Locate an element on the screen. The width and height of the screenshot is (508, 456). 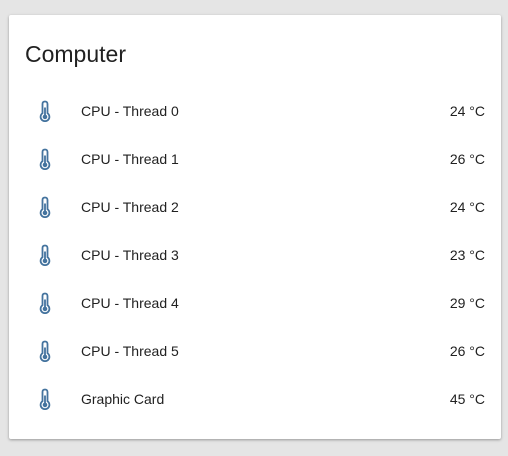
entity-row-cpu-thread-3: CPU - Thread 3 23 °C is located at coordinates (255, 255).